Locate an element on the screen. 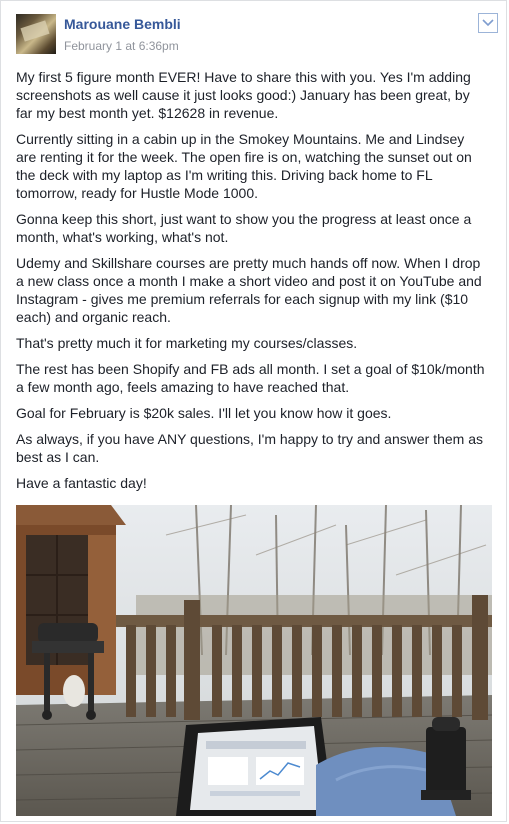 This screenshot has height=824, width=509. post-paragraph: Have a fantastic day! is located at coordinates (81, 483).